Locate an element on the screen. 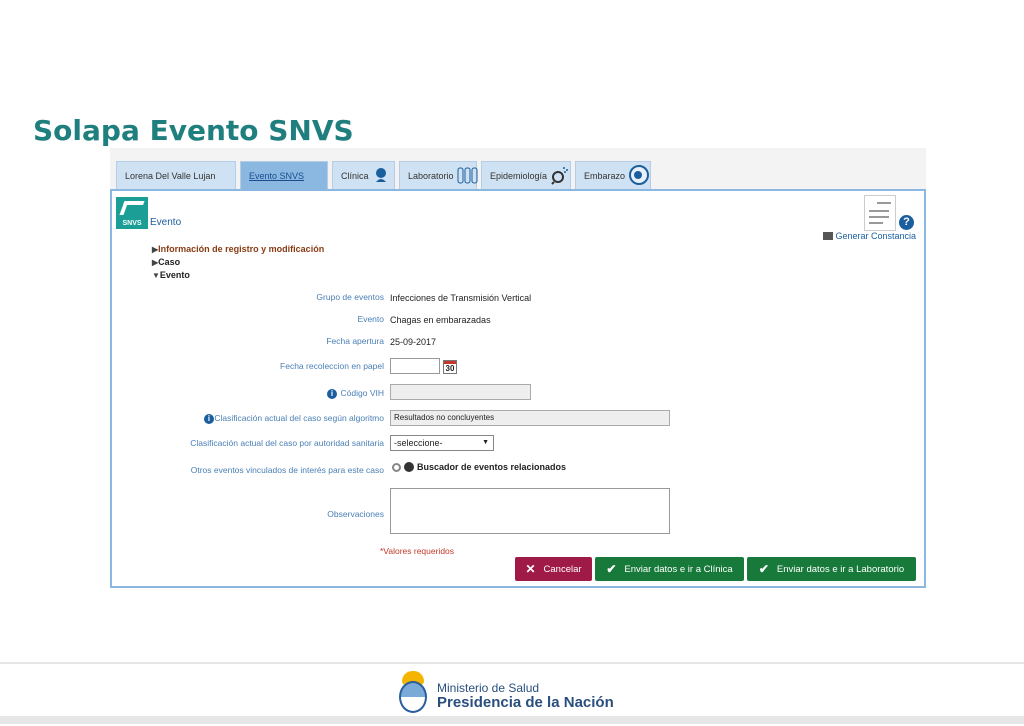 Image resolution: width=1024 pixels, height=726 pixels. printer-icon is located at coordinates (828, 236).